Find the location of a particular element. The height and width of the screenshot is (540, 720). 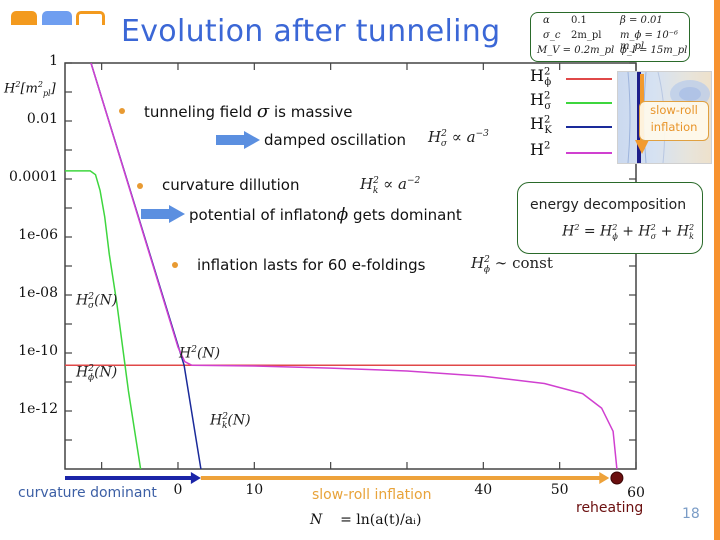

x-tick-label: 40 is located at coordinates (483, 490).